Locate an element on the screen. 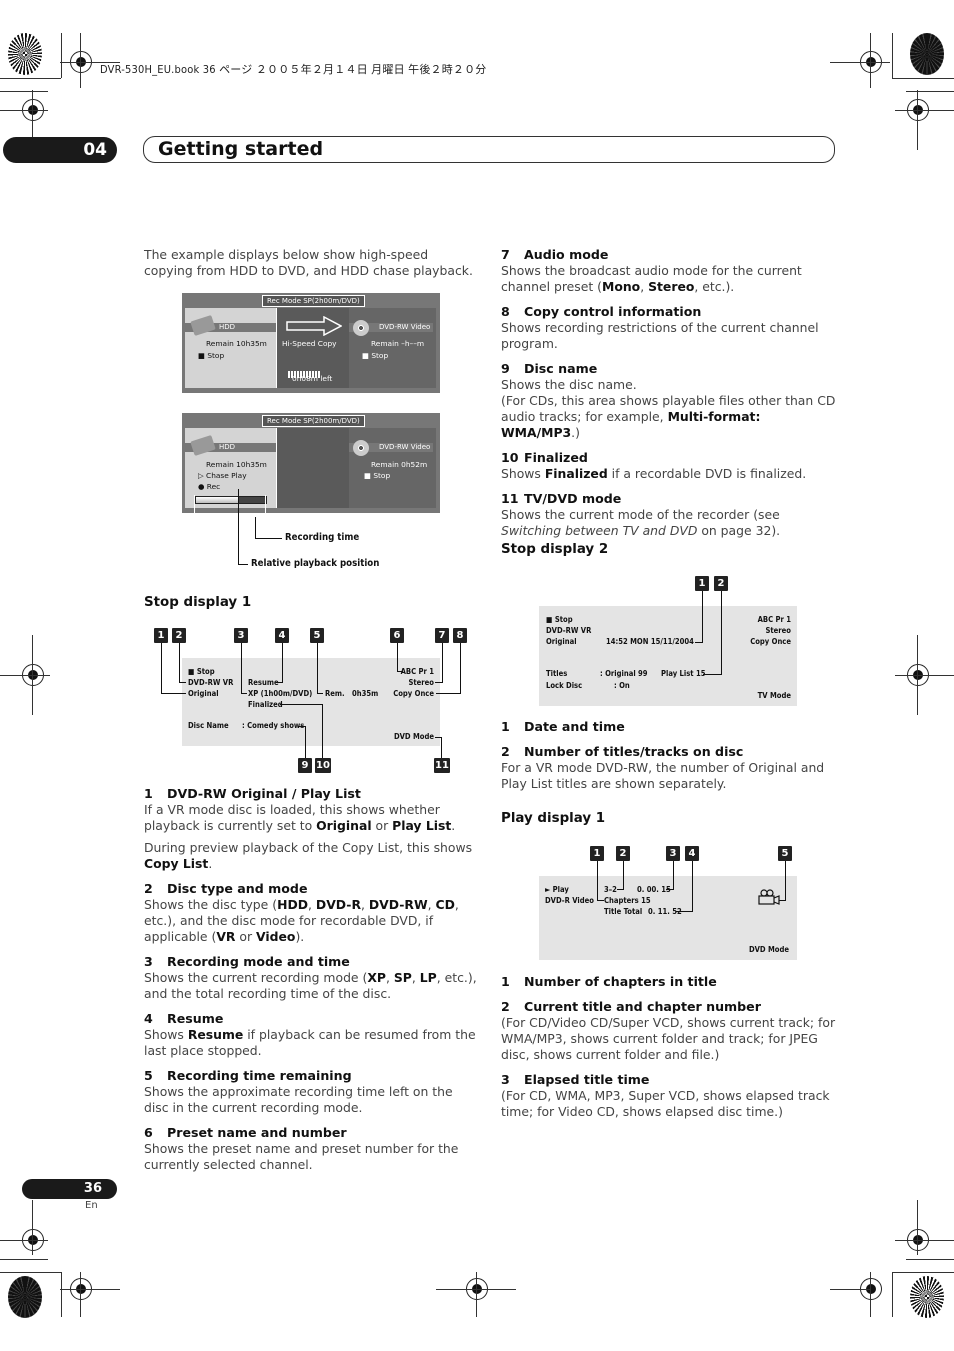  item-number: 11 is located at coordinates (510, 498).